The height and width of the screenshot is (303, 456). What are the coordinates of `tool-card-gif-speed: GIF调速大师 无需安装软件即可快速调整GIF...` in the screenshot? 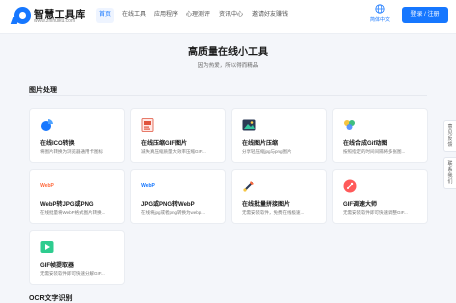 It's located at (380, 196).